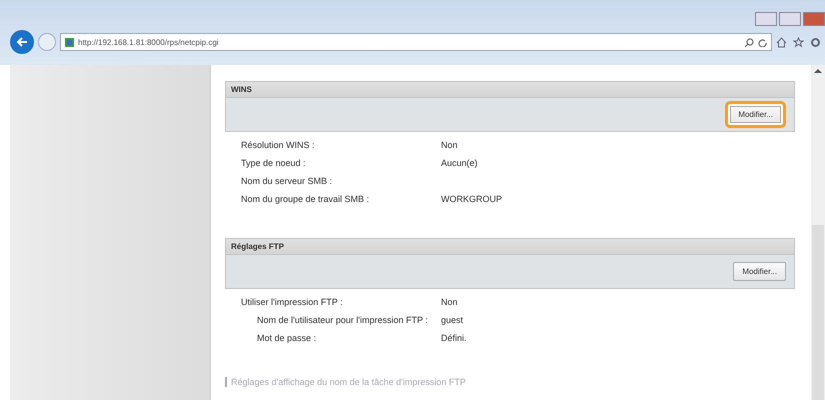 This screenshot has width=825, height=400. Describe the element at coordinates (148, 42) in the screenshot. I see `url-text: http://192.168.1.81:8000/rps/netcpip.cgi` at that location.